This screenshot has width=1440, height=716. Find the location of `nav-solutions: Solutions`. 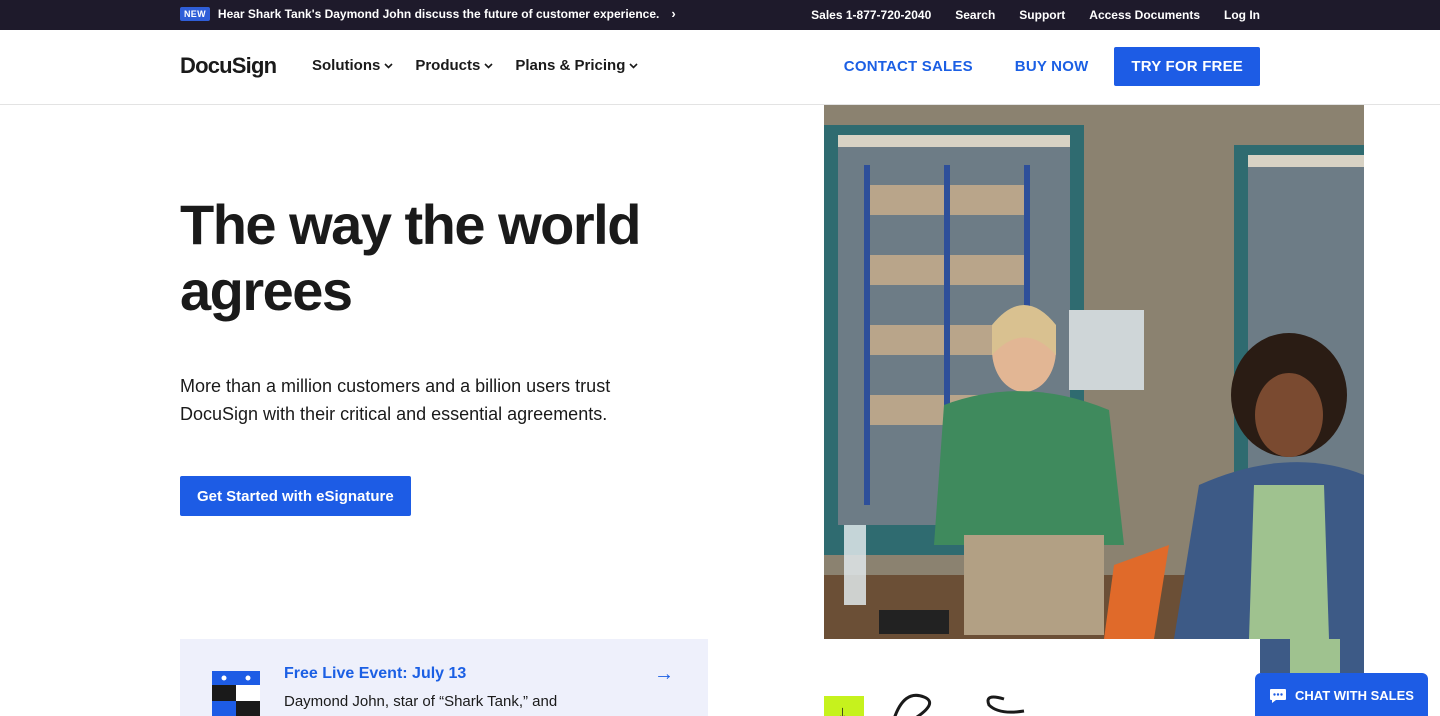

nav-solutions: Solutions is located at coordinates (352, 65).